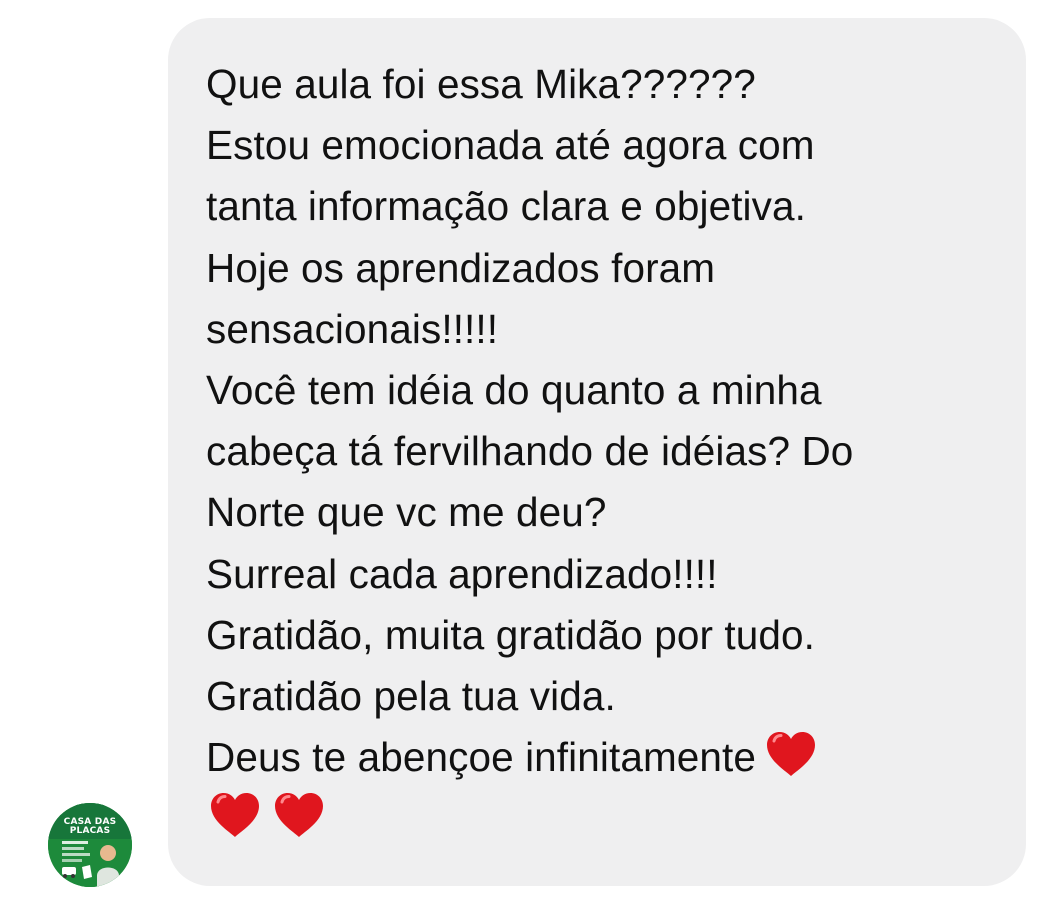  I want to click on message-line: Hoje os aprendizados foram, so click(461, 267).